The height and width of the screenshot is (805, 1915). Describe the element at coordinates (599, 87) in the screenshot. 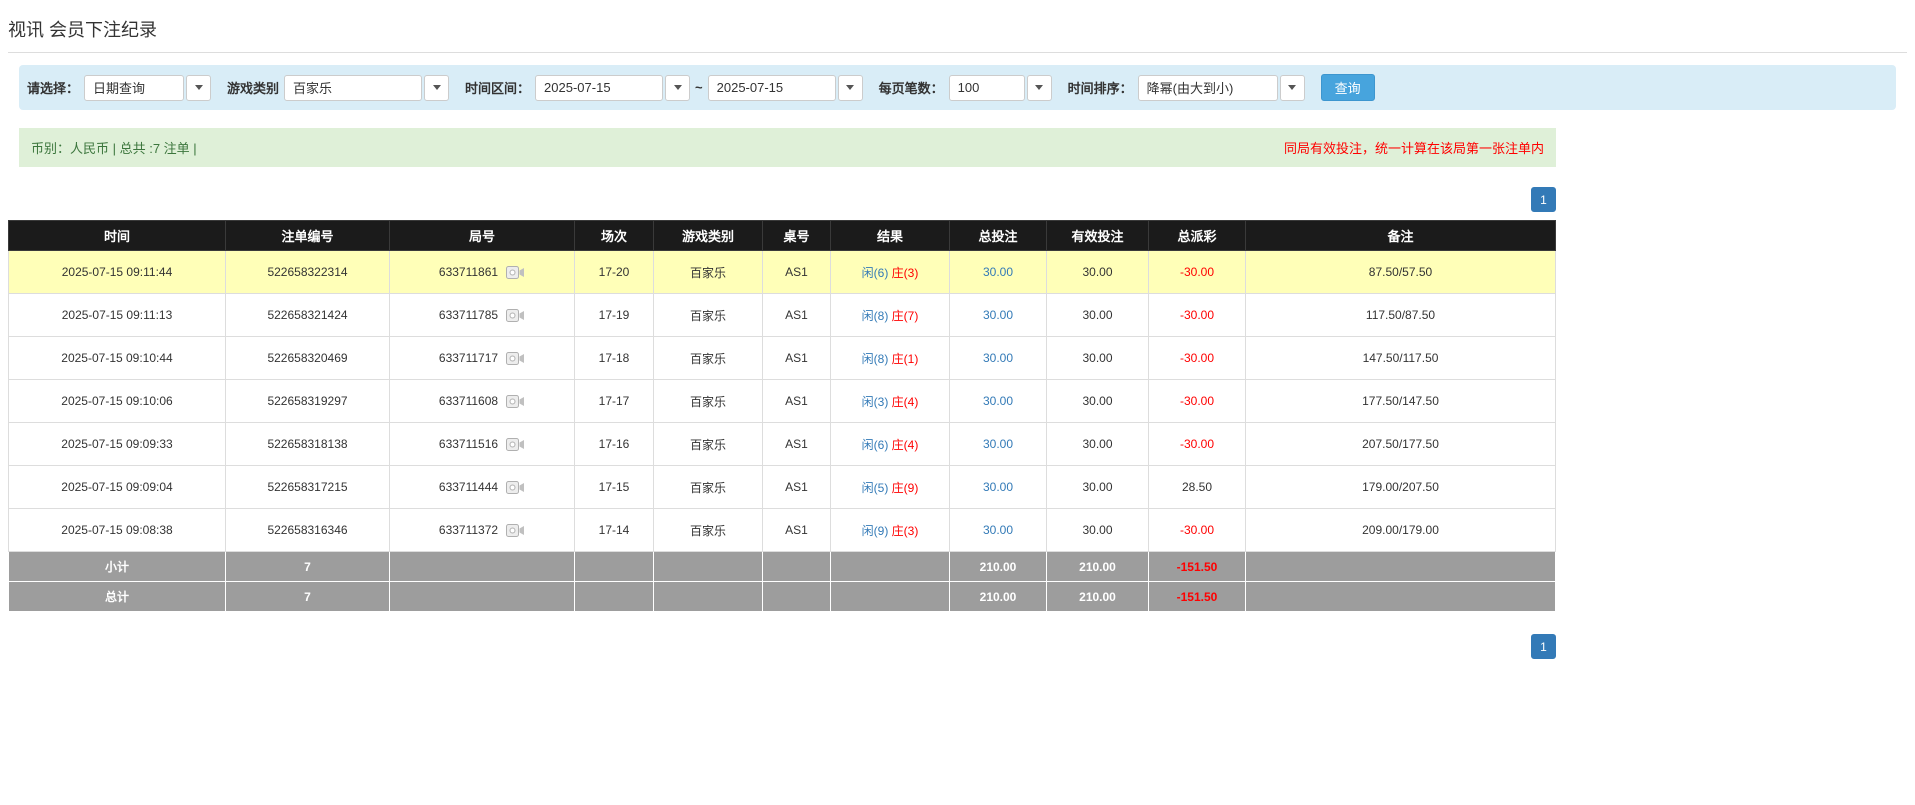

I see `date-from-input` at that location.